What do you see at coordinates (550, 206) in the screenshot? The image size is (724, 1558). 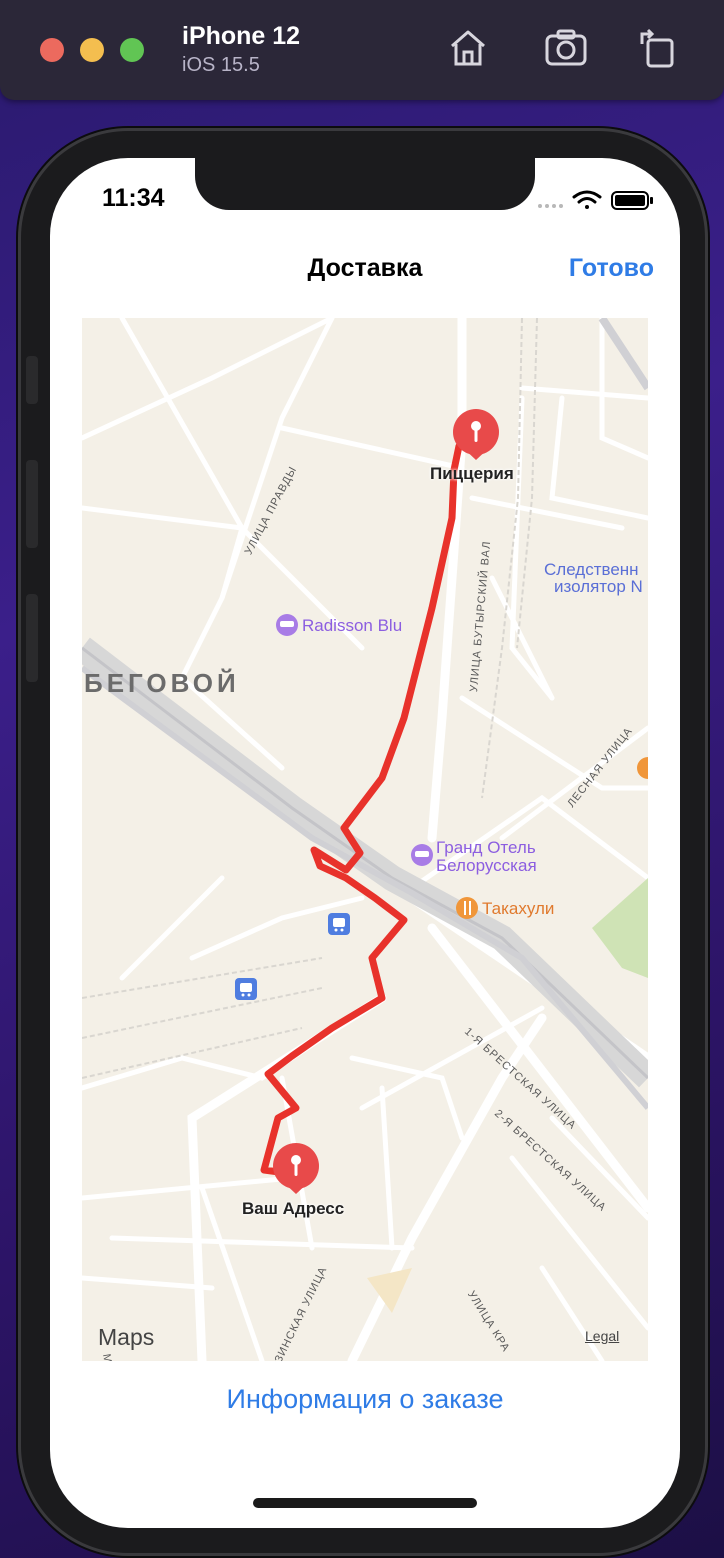 I see `cellular-dots-icon` at bounding box center [550, 206].